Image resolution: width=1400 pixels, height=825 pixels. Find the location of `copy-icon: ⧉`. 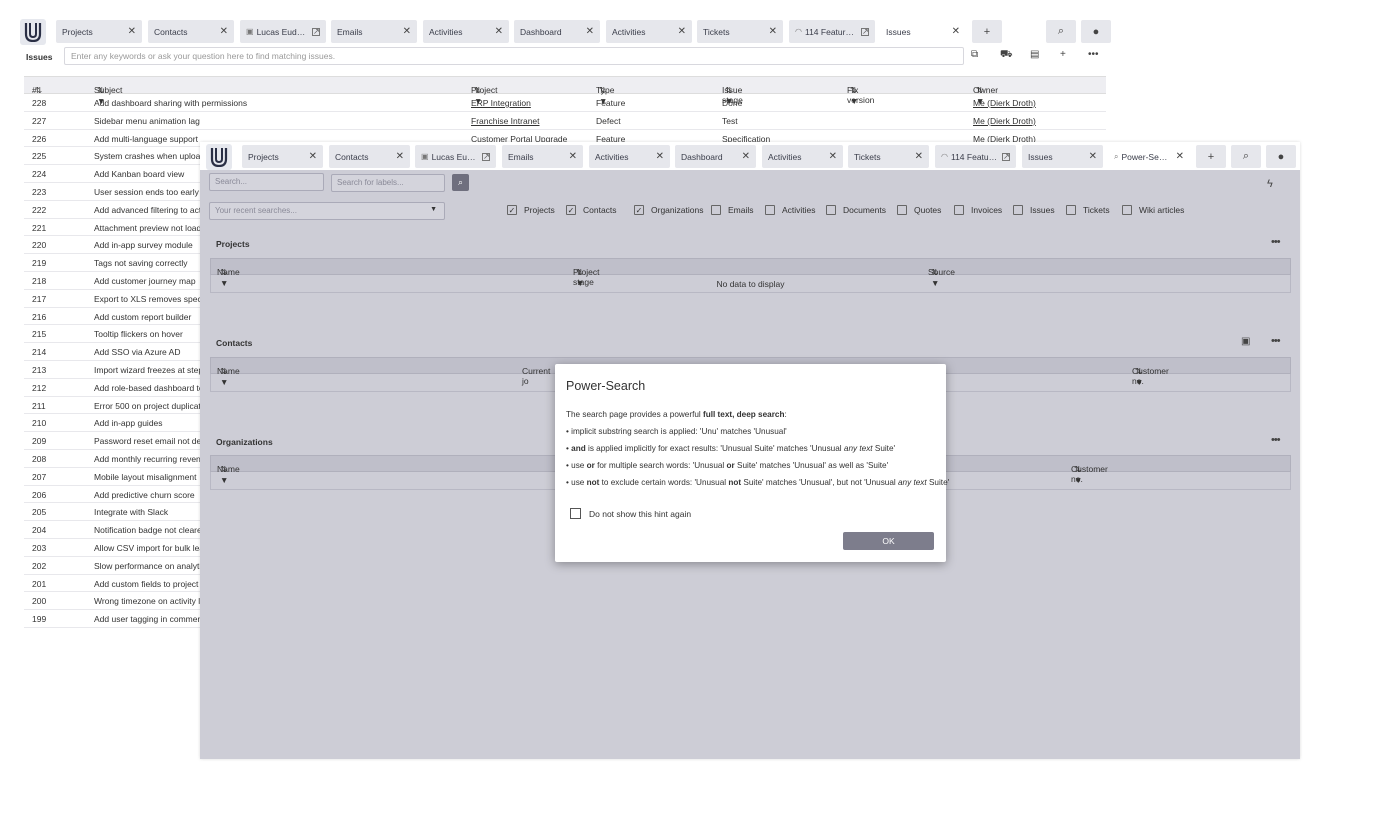

copy-icon: ⧉ is located at coordinates (974, 54).